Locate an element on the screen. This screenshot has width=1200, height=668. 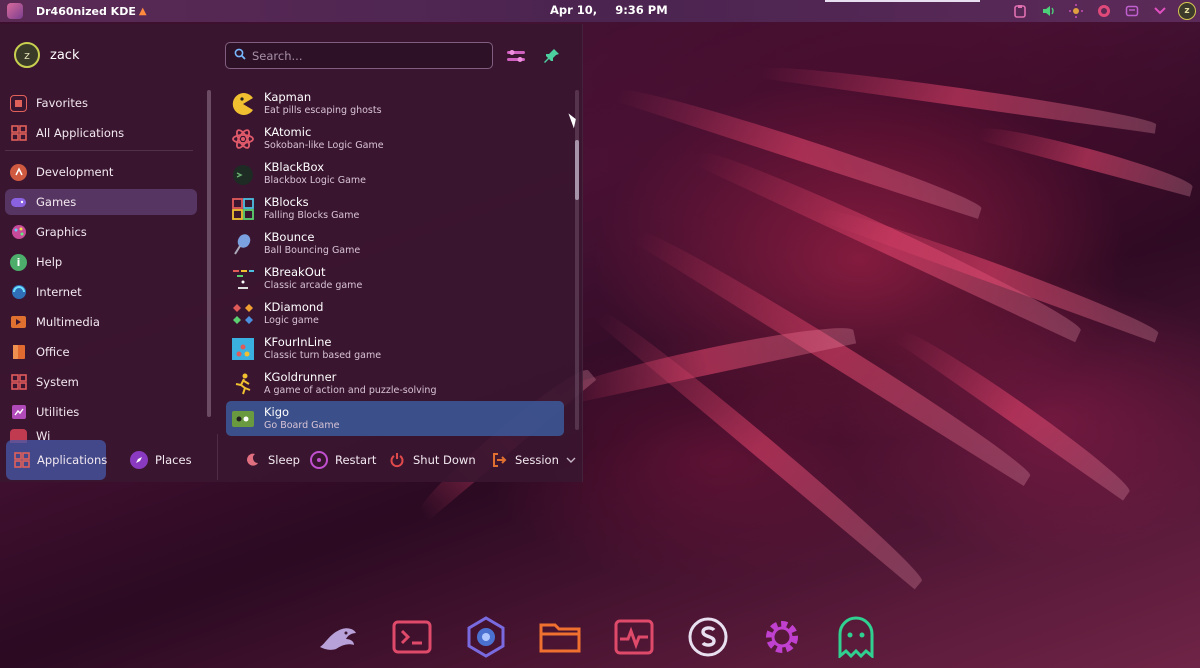
dock-item-browser is located at coordinates (486, 637).